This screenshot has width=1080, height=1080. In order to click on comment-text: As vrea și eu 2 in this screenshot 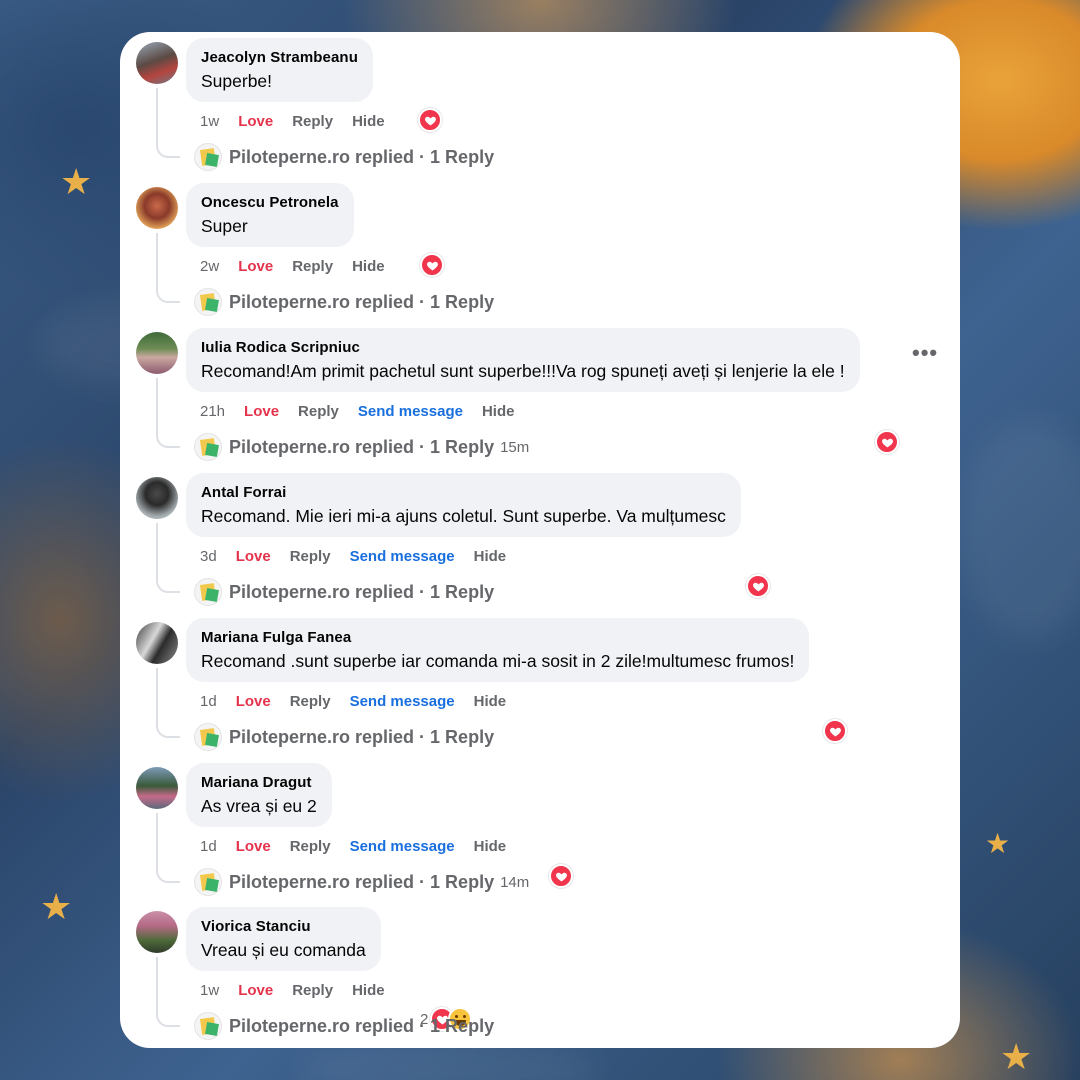, I will do `click(259, 806)`.